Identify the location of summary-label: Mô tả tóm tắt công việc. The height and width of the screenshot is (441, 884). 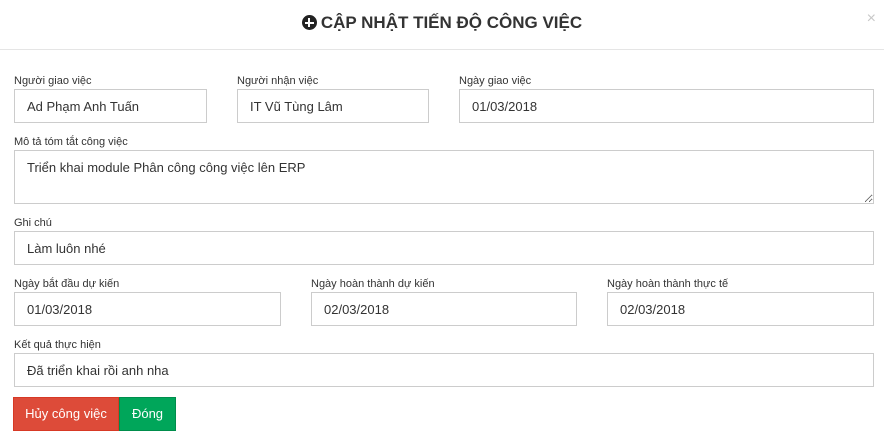
(71, 142).